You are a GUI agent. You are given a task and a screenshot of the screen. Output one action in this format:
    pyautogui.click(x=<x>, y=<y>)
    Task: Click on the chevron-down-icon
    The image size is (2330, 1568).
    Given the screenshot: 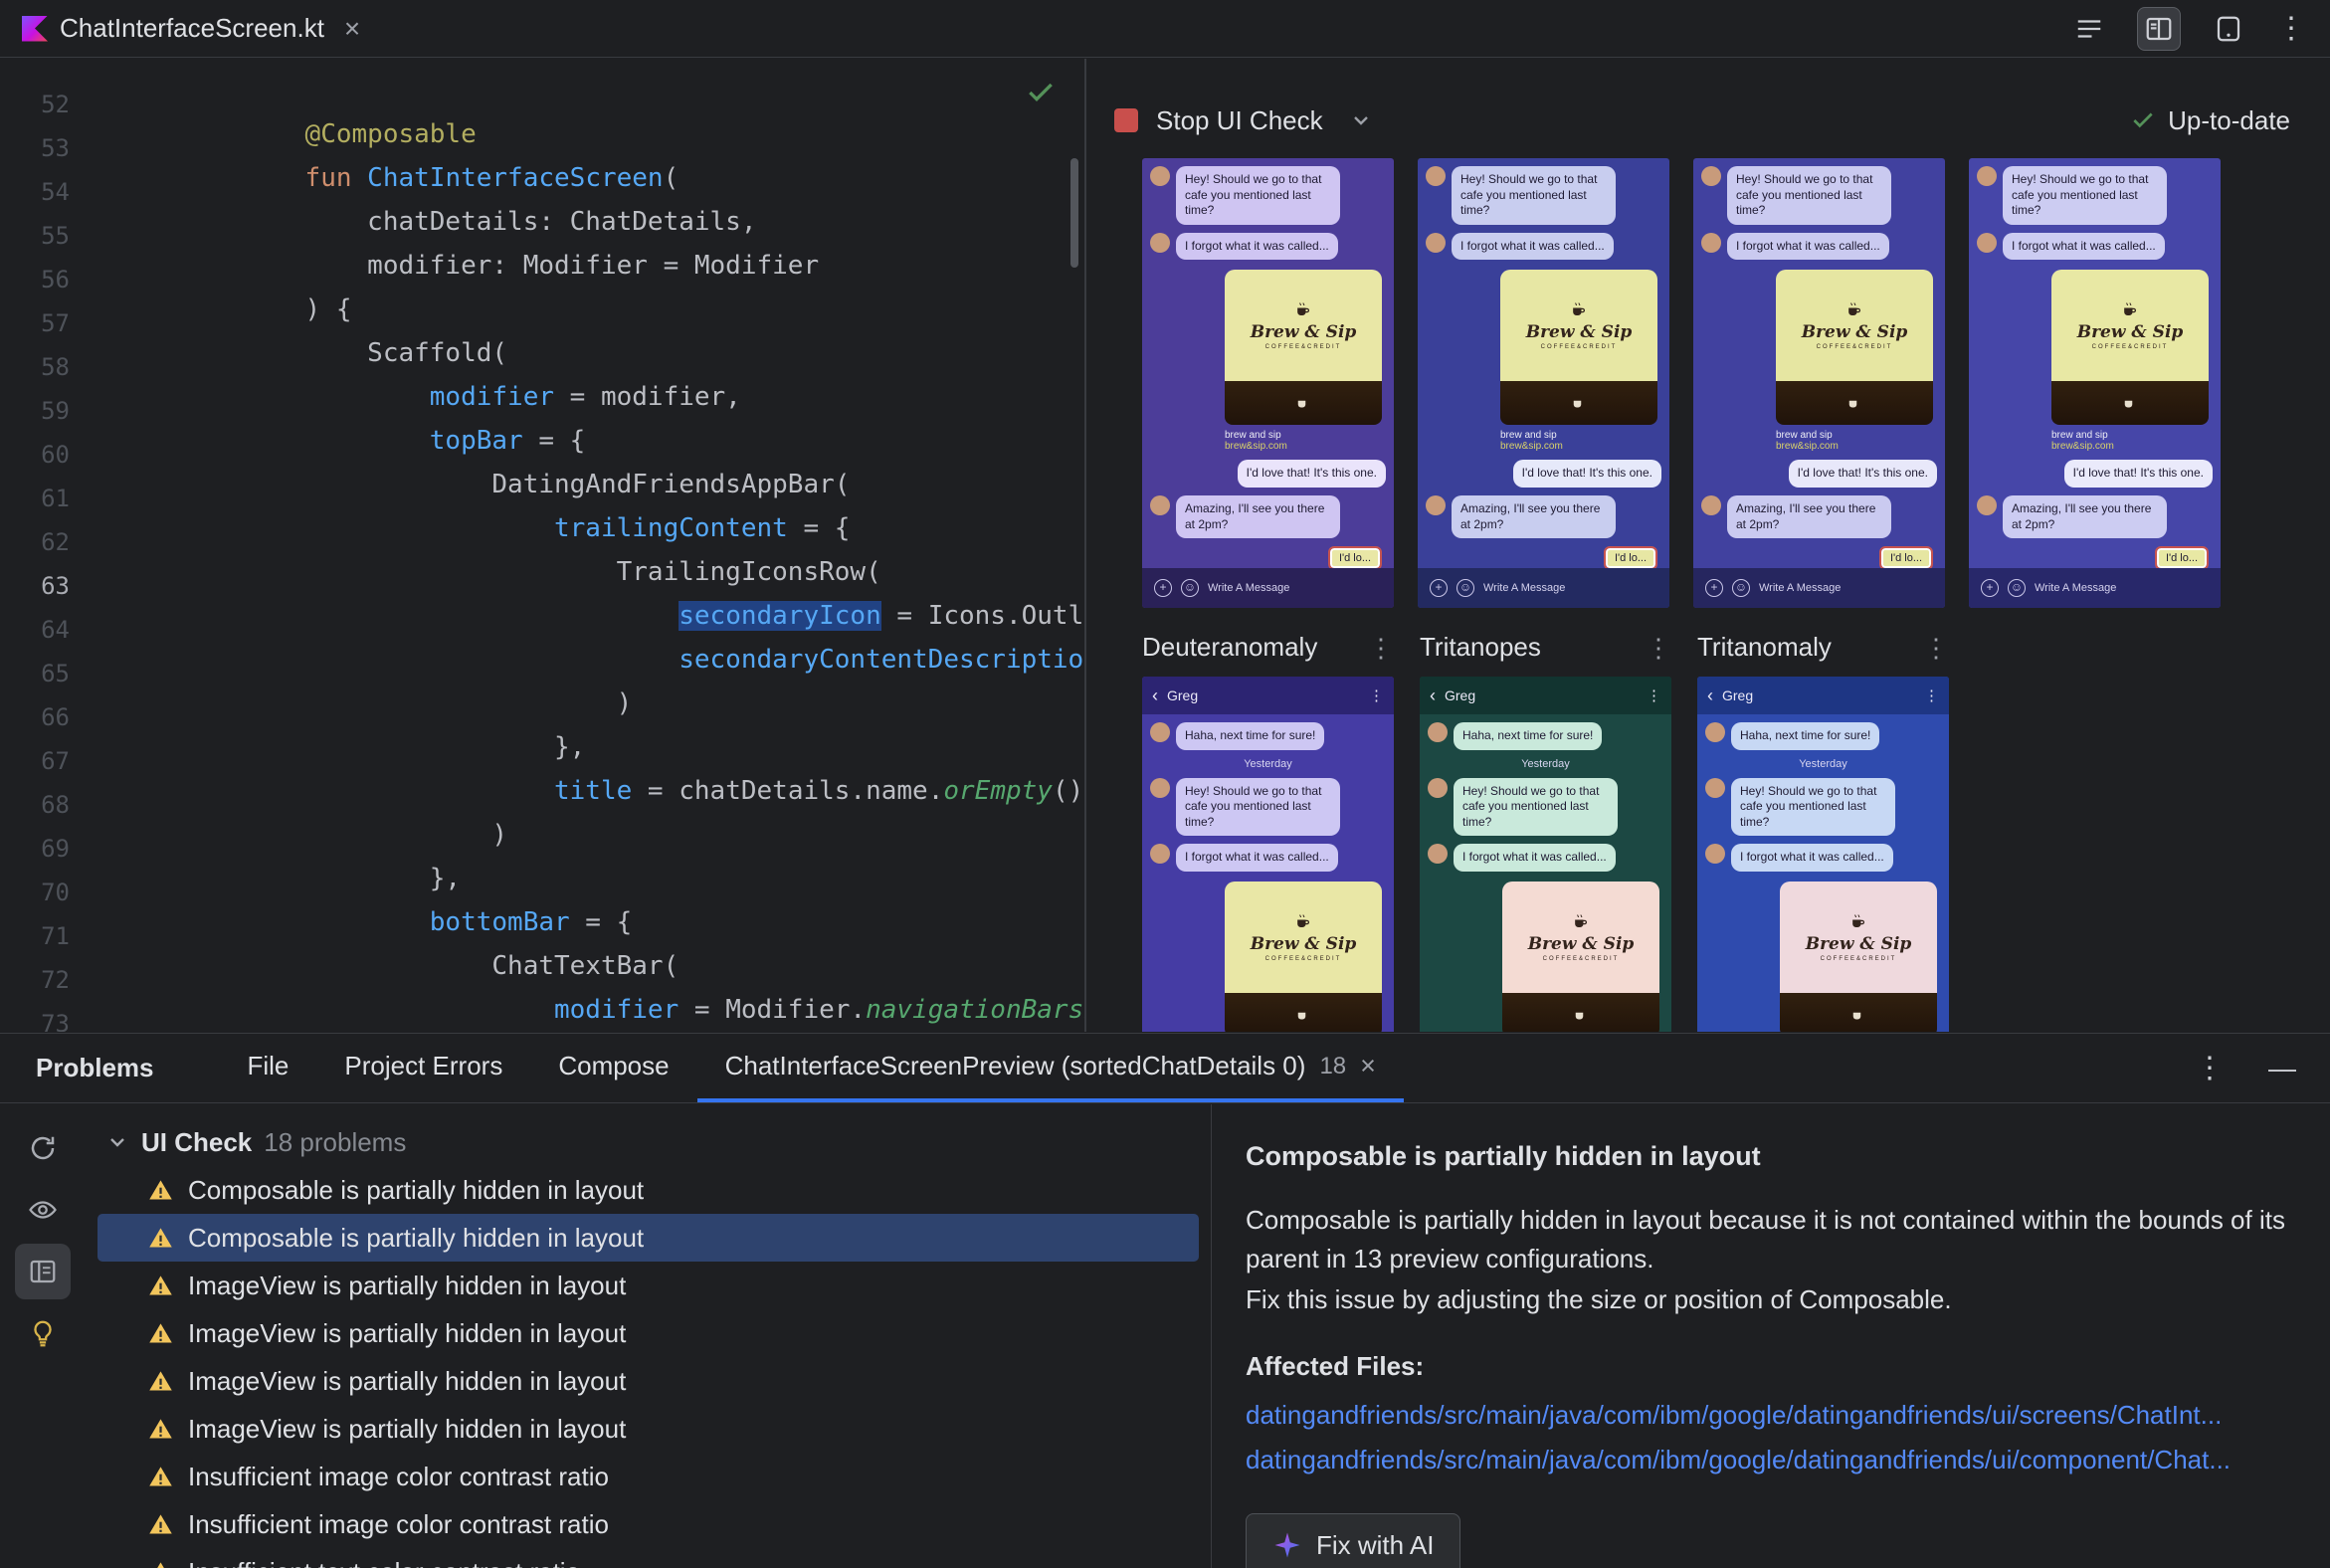 What is the action you would take?
    pyautogui.click(x=1361, y=120)
    